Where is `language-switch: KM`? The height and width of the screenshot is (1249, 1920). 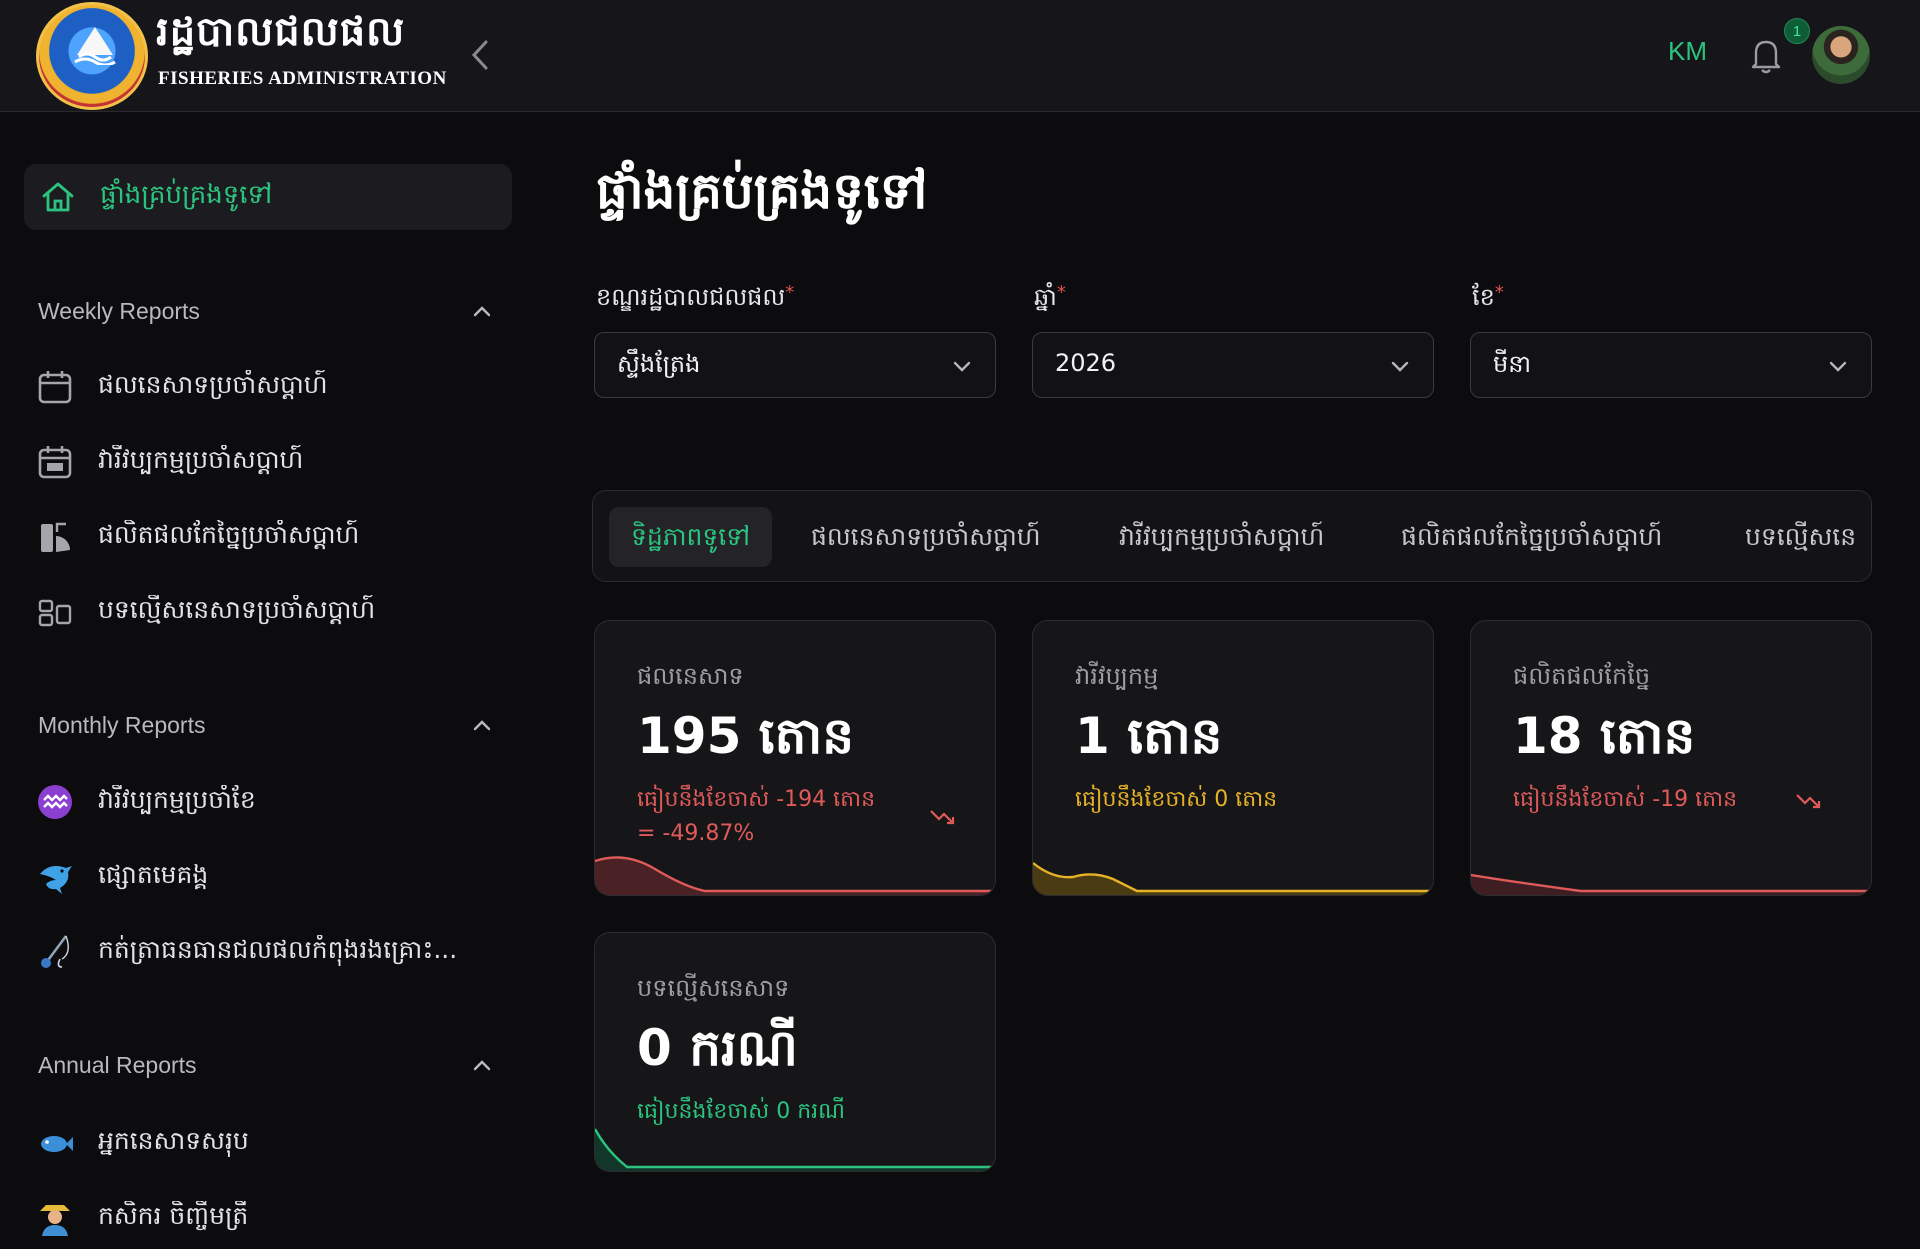
language-switch: KM is located at coordinates (1687, 51).